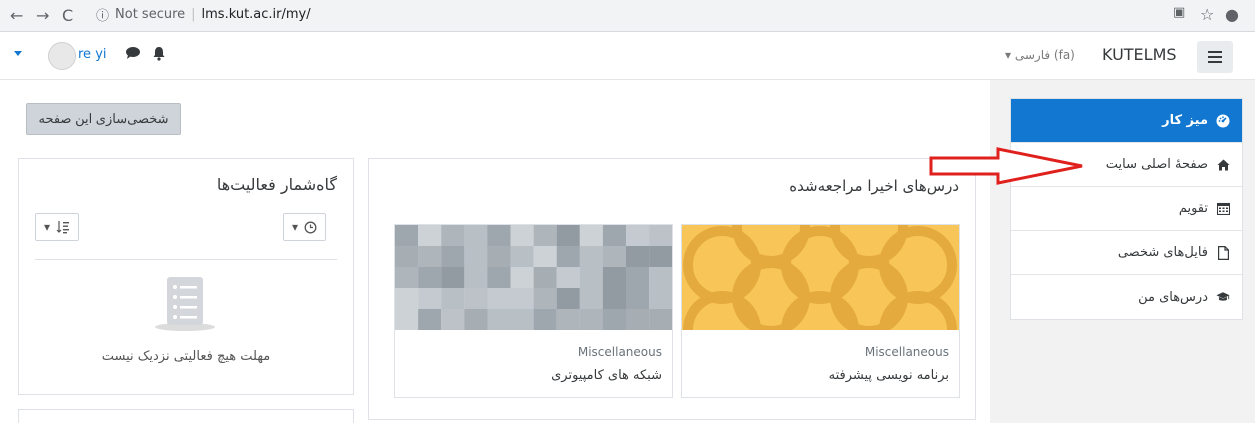 This screenshot has height=423, width=1255. Describe the element at coordinates (133, 55) in the screenshot. I see `messages-icon` at that location.